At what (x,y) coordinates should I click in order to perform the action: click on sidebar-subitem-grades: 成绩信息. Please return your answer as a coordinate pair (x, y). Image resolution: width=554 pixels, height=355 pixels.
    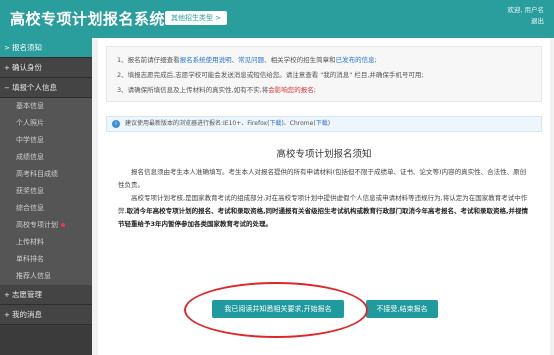
    Looking at the image, I should click on (46, 157).